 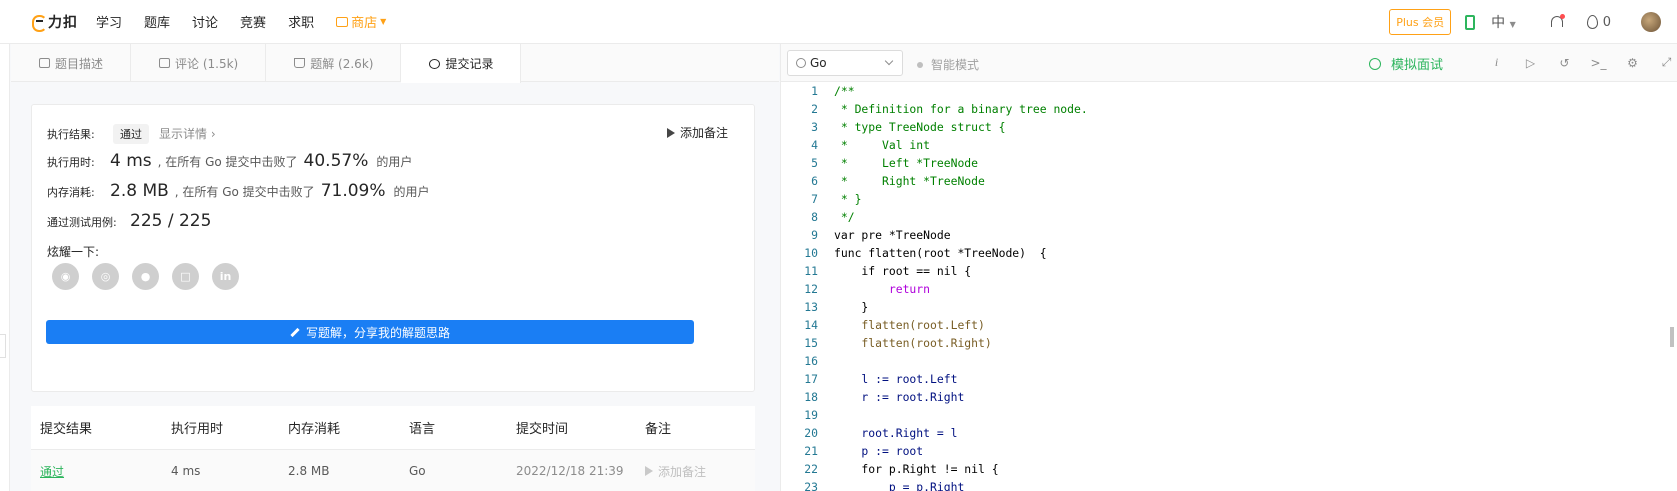 What do you see at coordinates (1406, 63) in the screenshot?
I see `mock-interview-button: 模拟面试` at bounding box center [1406, 63].